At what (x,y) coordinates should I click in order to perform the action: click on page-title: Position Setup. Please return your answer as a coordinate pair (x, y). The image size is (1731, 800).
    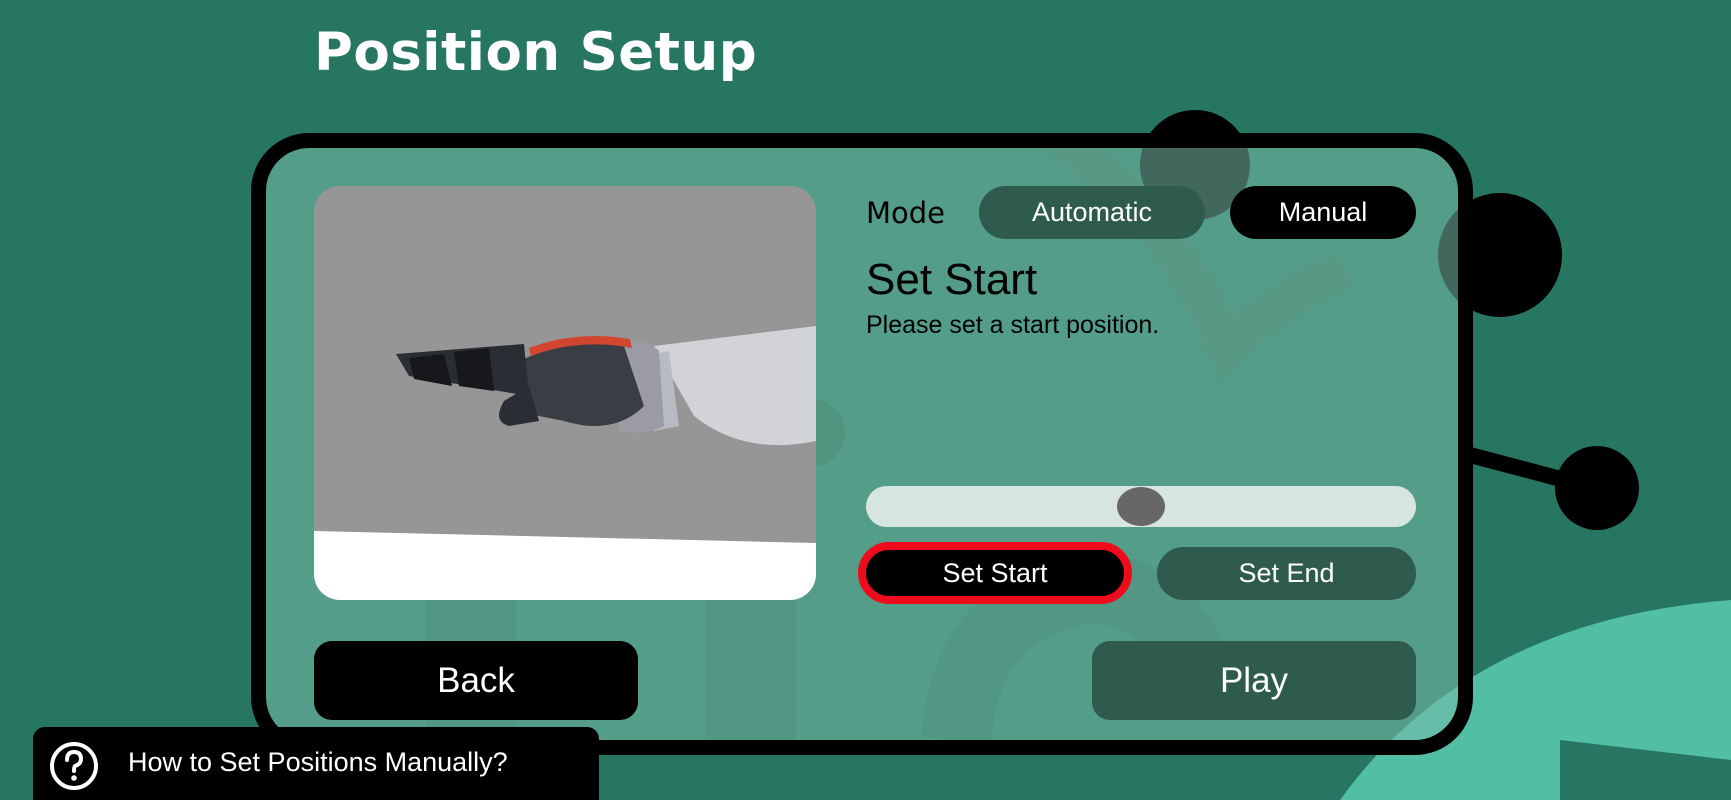
    Looking at the image, I should click on (536, 52).